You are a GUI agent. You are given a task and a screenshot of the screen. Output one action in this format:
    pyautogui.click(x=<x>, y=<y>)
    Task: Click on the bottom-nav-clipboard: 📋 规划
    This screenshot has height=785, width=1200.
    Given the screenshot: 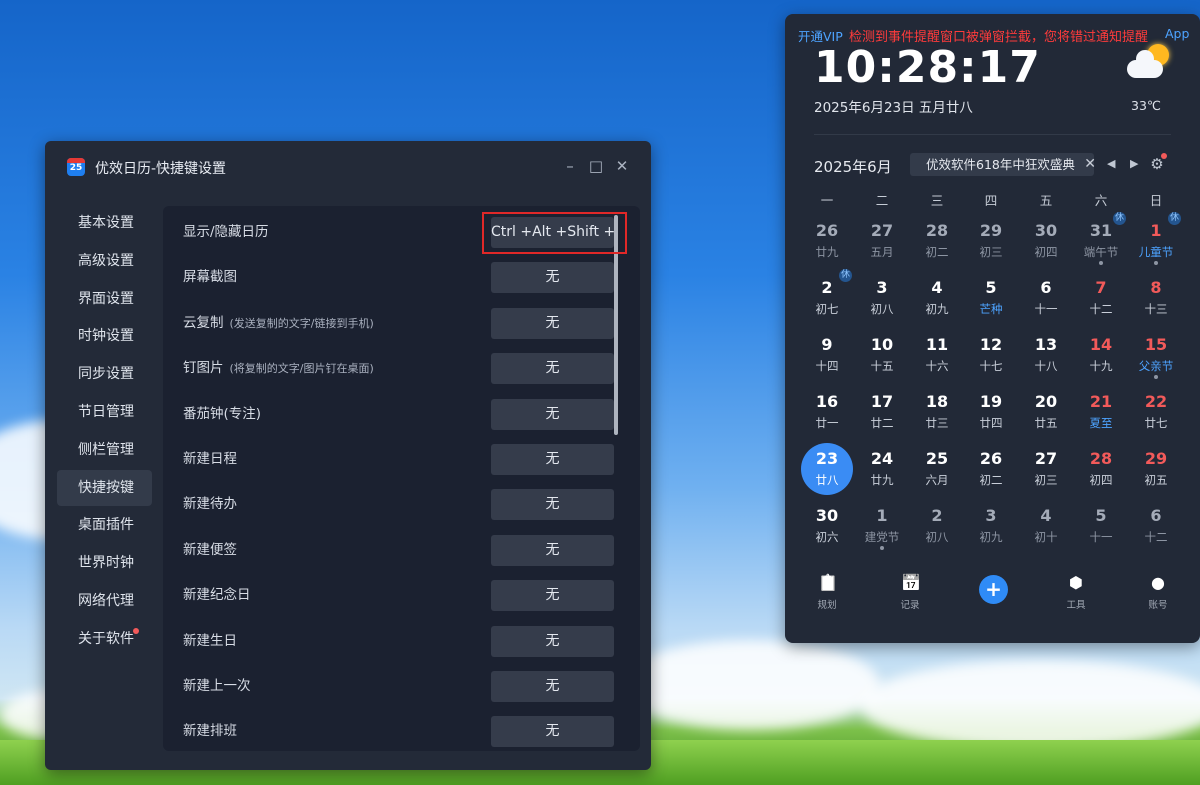 What is the action you would take?
    pyautogui.click(x=827, y=593)
    